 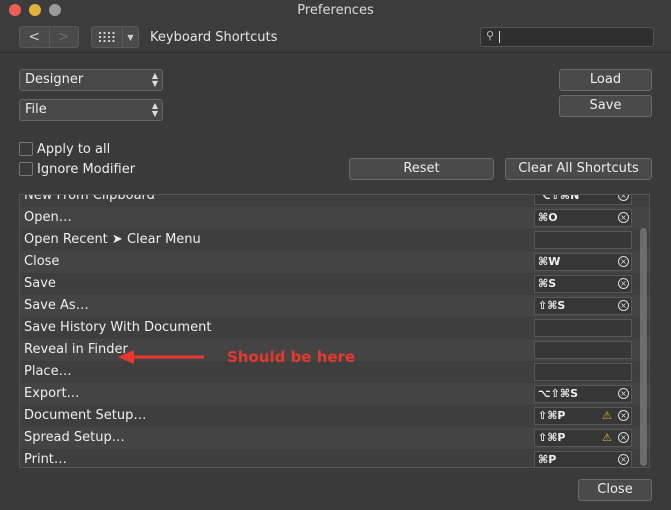 What do you see at coordinates (334, 394) in the screenshot?
I see `shortcut-row: Export… ⌥⇧⌘S ×` at bounding box center [334, 394].